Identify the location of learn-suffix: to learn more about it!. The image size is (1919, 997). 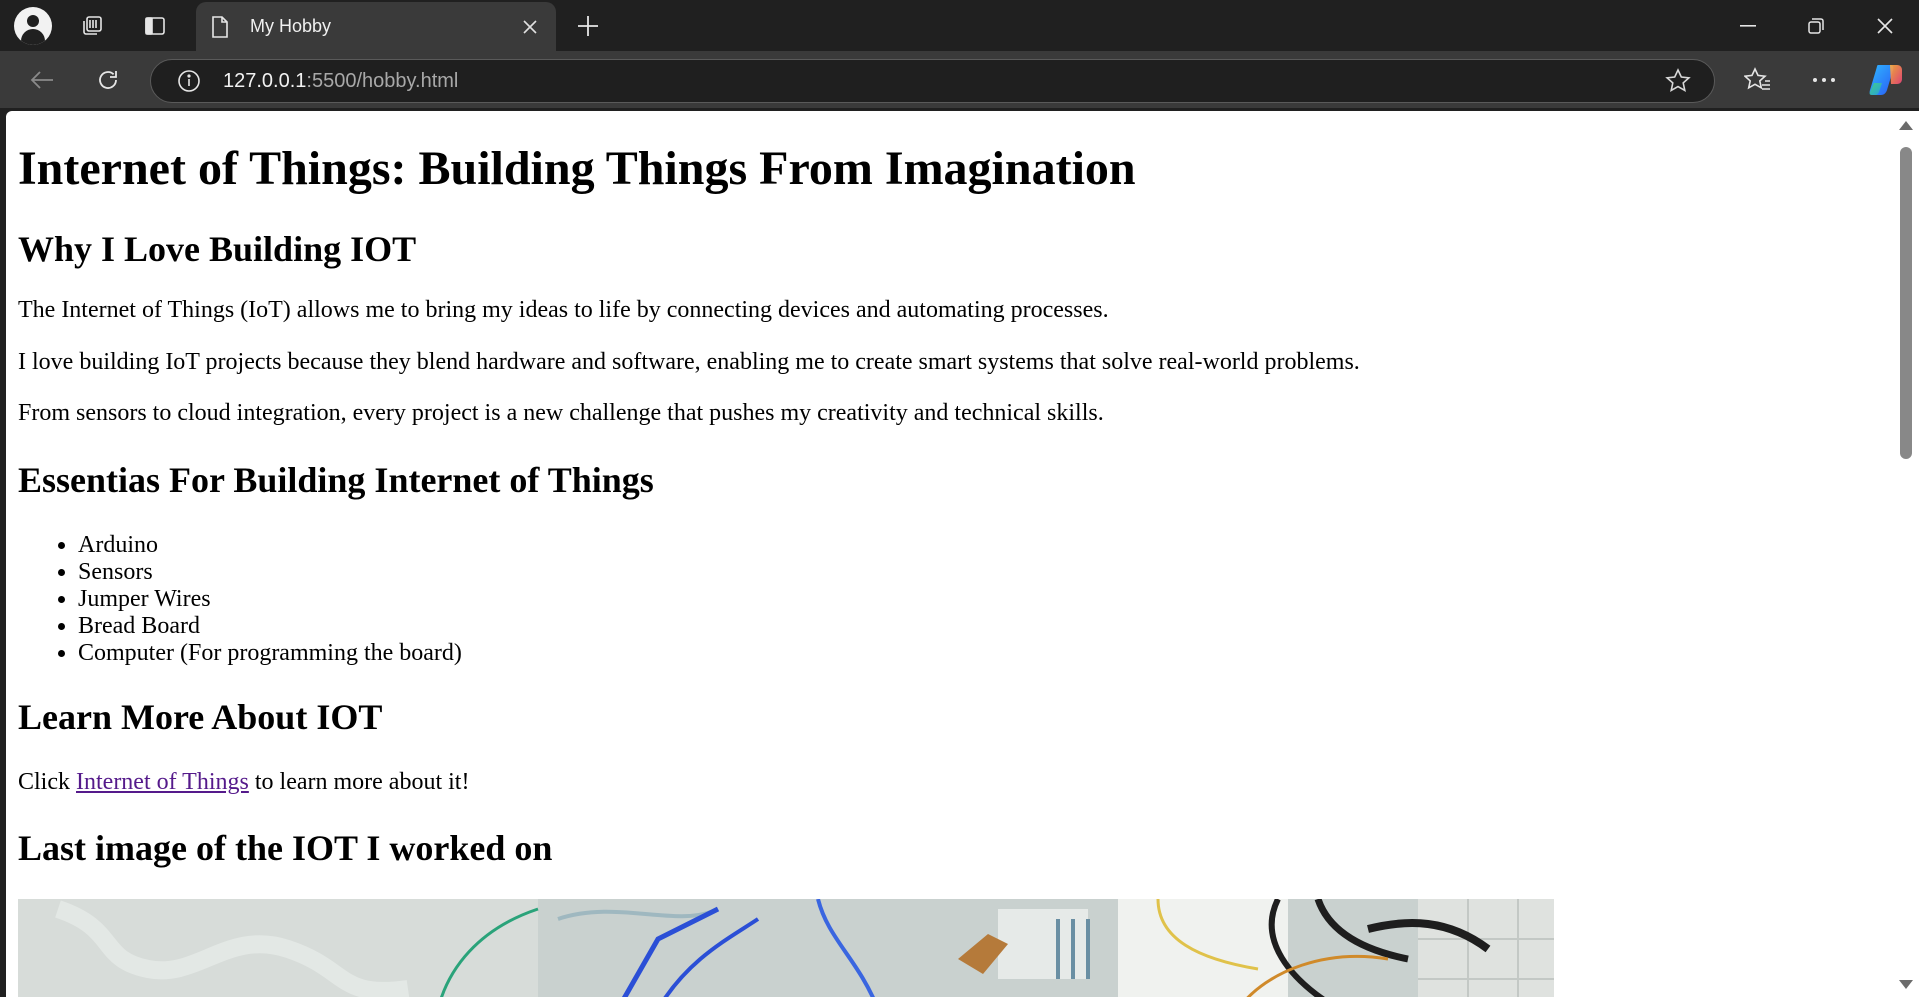
(362, 782).